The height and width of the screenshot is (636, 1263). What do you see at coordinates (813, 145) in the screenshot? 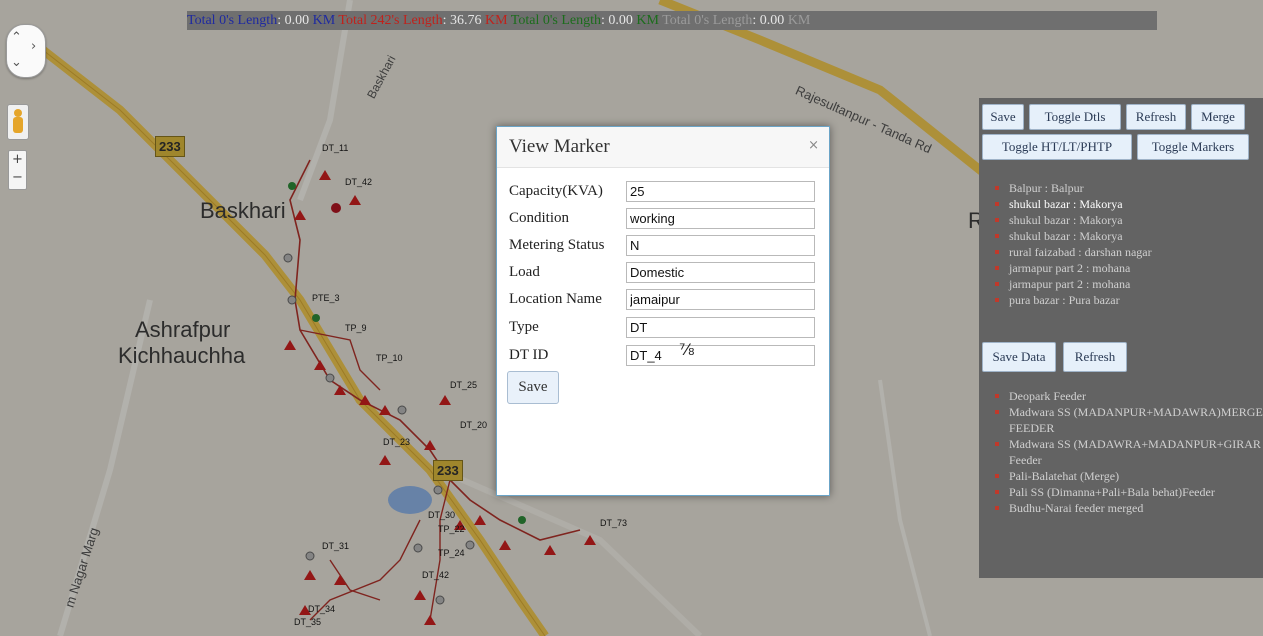
I see `close-icon: ×` at bounding box center [813, 145].